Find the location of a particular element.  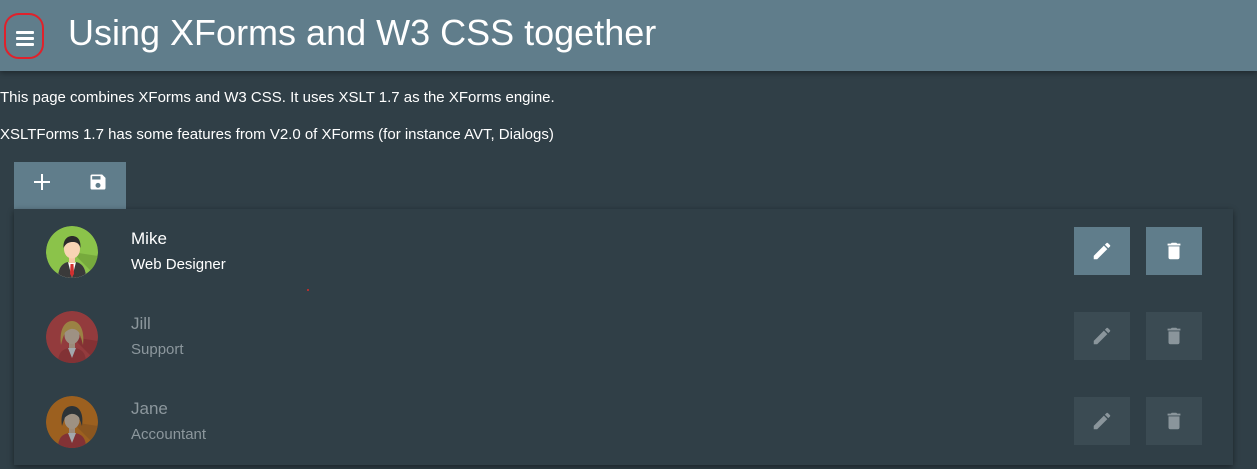

page-title: Using XForms and W3 CSS together is located at coordinates (362, 32).